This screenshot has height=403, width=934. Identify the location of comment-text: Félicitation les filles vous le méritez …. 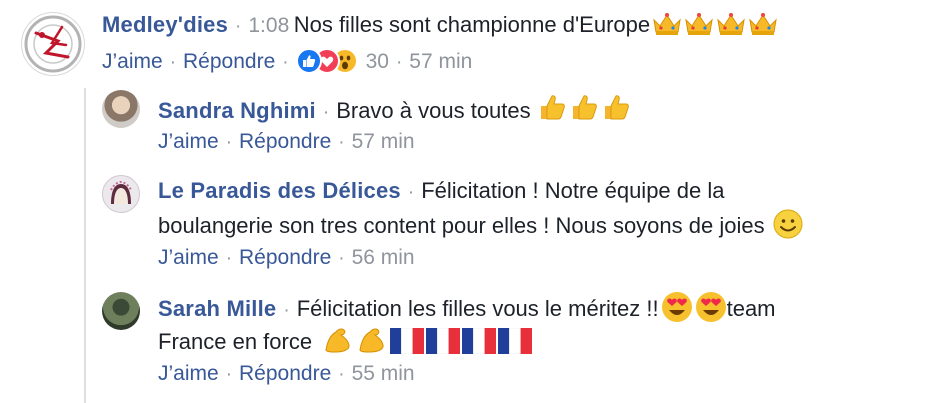
(477, 308).